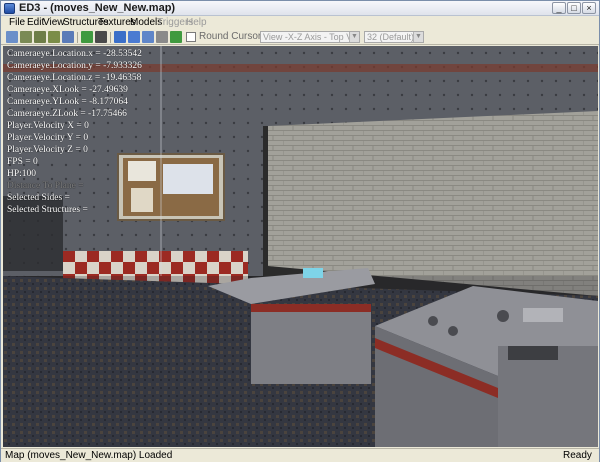  I want to click on scale-icon, so click(176, 37).